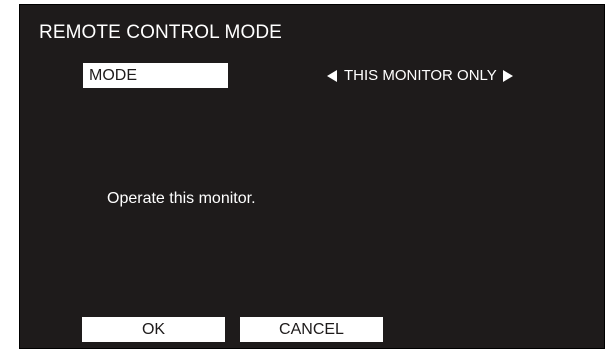  What do you see at coordinates (160, 32) in the screenshot?
I see `dialog-title: REMOTE CONTROL MODE` at bounding box center [160, 32].